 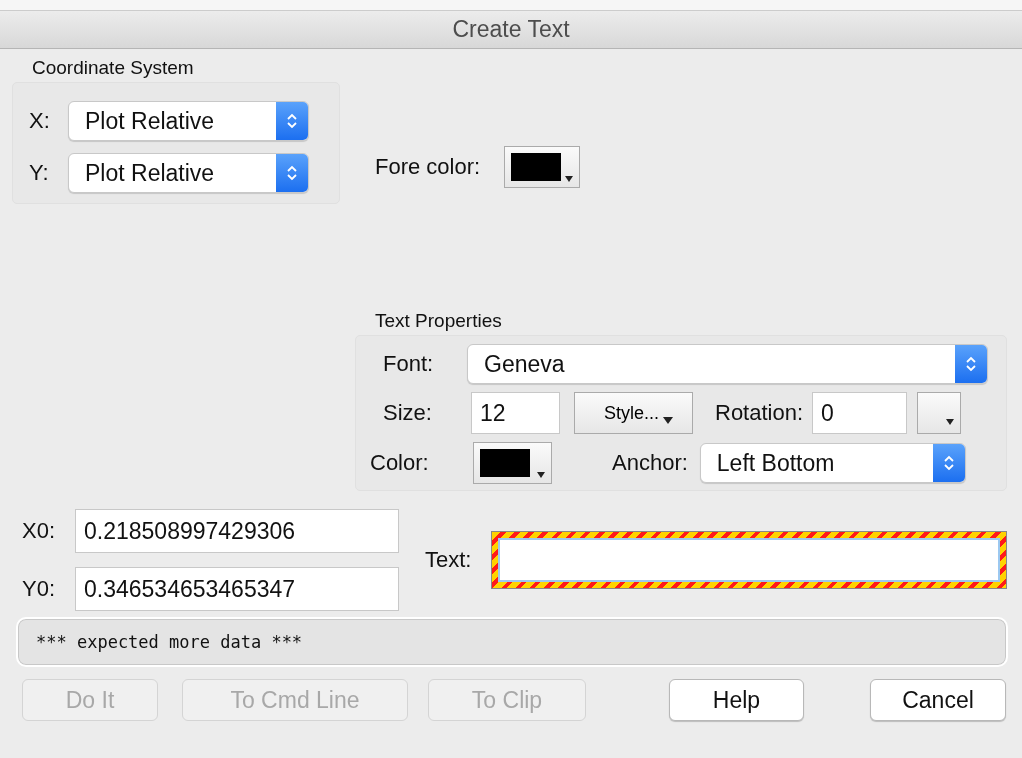 What do you see at coordinates (749, 560) in the screenshot?
I see `text-field` at bounding box center [749, 560].